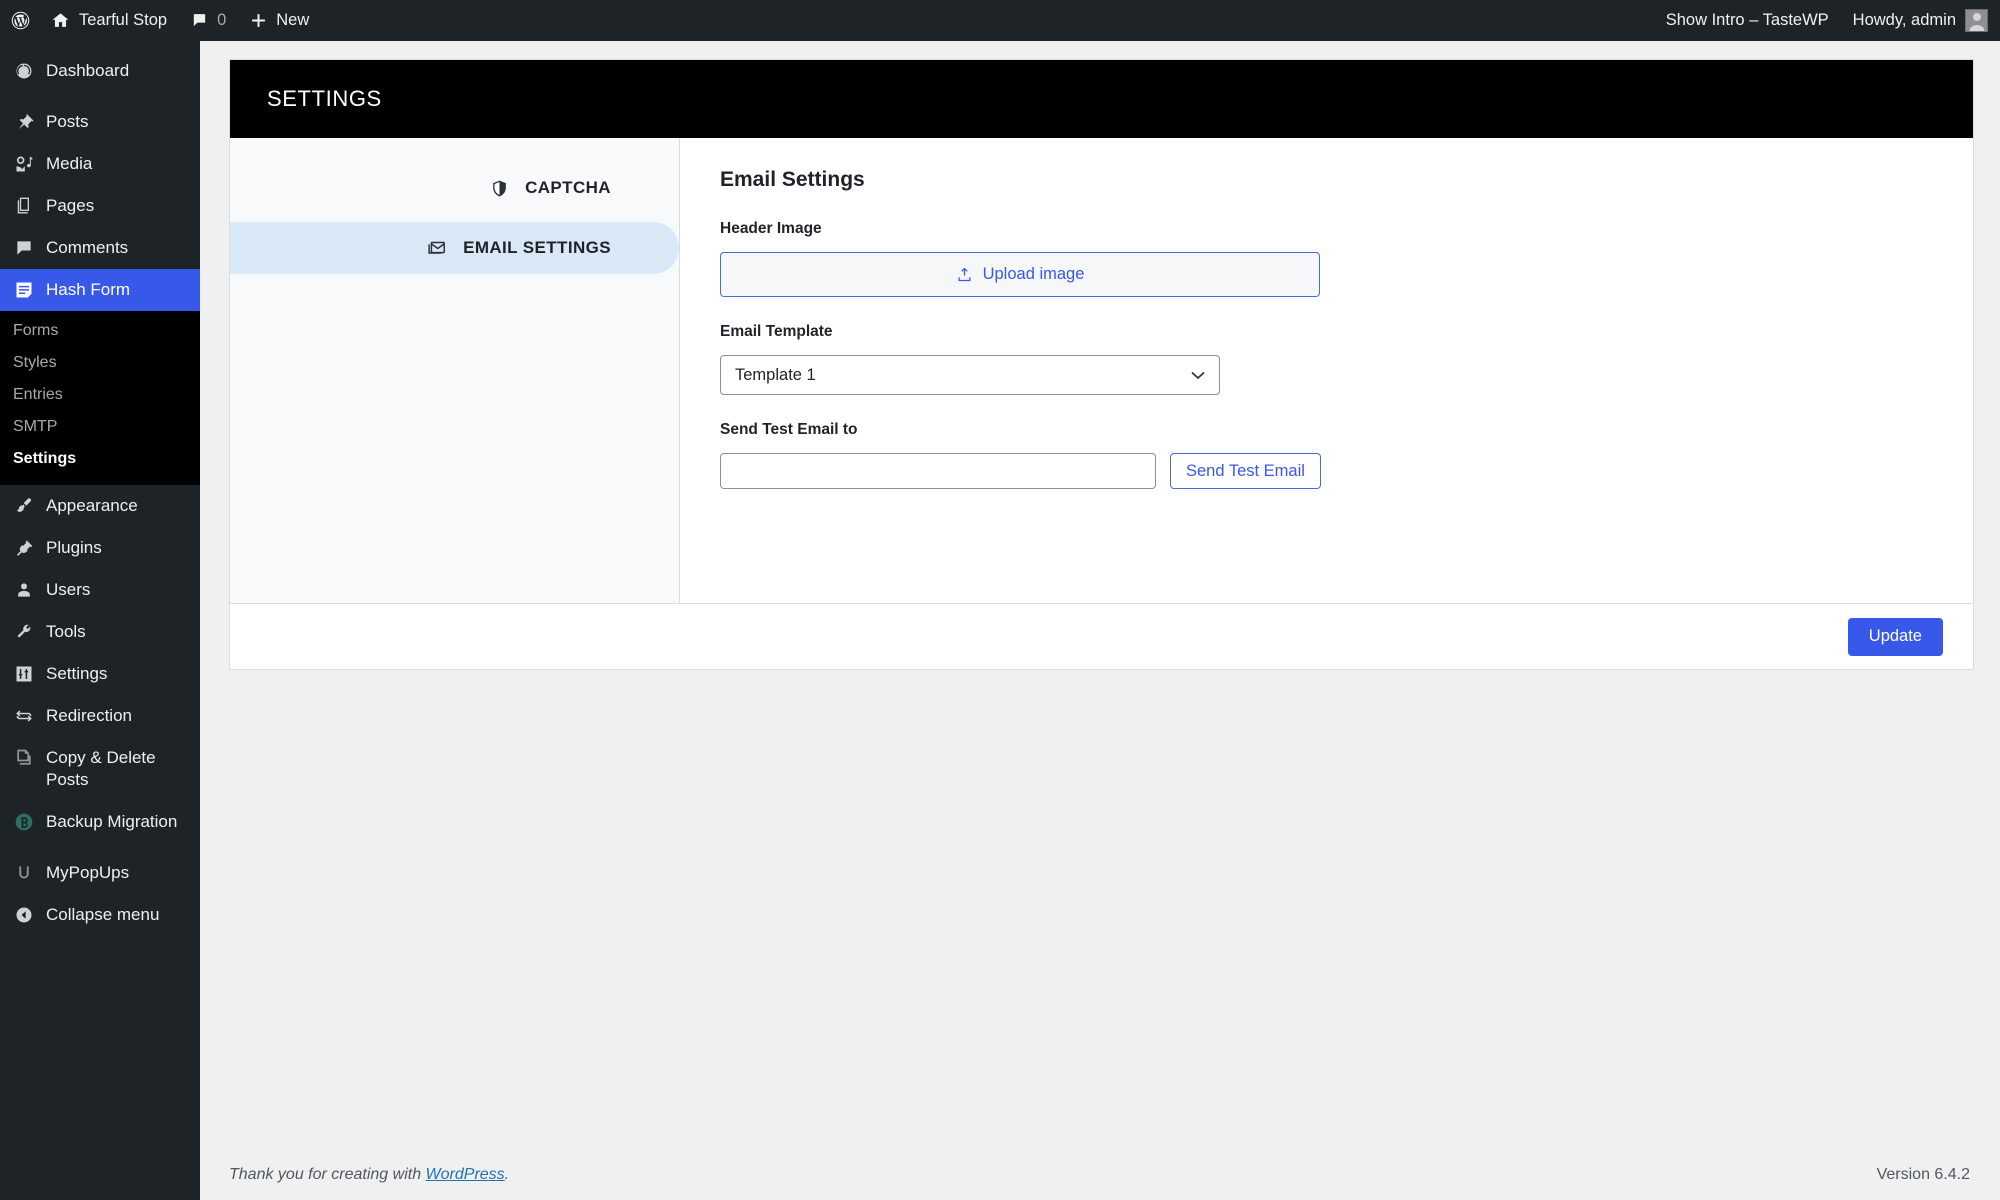  Describe the element at coordinates (92, 505) in the screenshot. I see `sidebar-item-label: Appearance` at that location.